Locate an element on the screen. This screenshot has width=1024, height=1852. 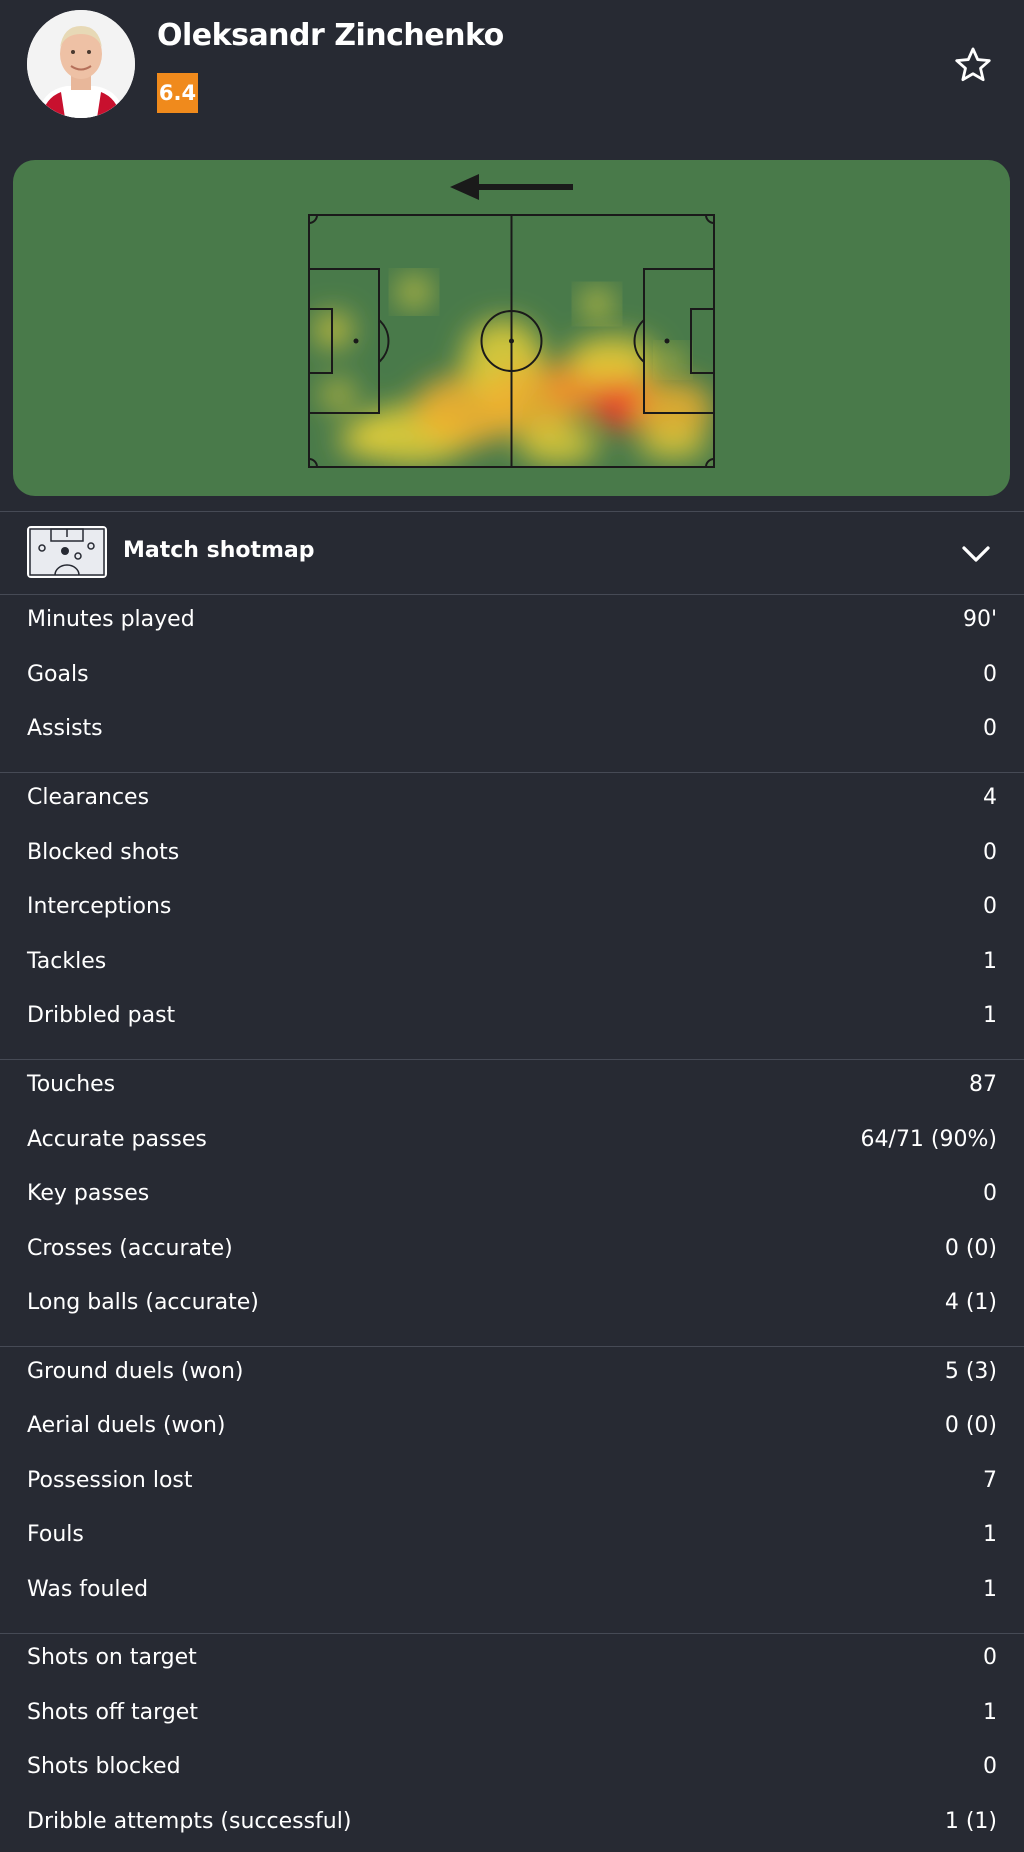
stat-label: Assists is located at coordinates (65, 728).